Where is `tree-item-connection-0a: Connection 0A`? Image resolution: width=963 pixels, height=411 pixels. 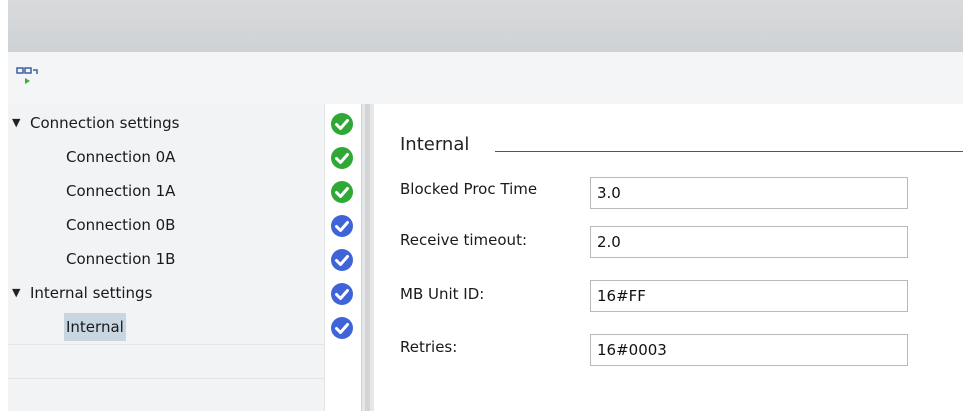 tree-item-connection-0a: Connection 0A is located at coordinates (166, 157).